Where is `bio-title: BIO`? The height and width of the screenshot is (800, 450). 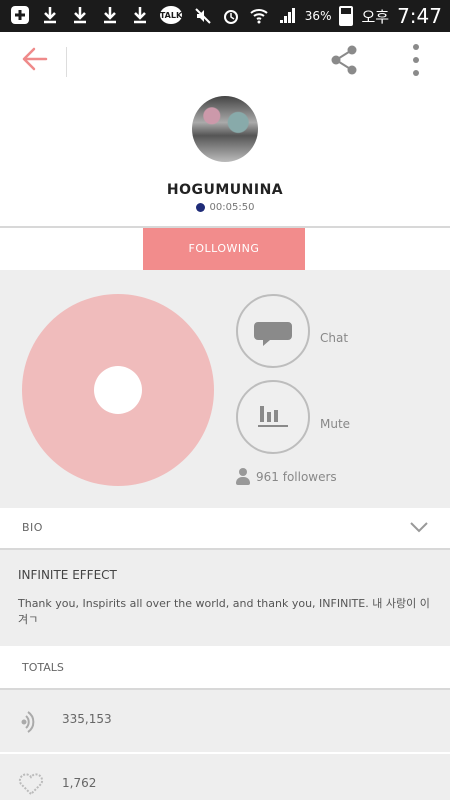
bio-title: BIO is located at coordinates (32, 527).